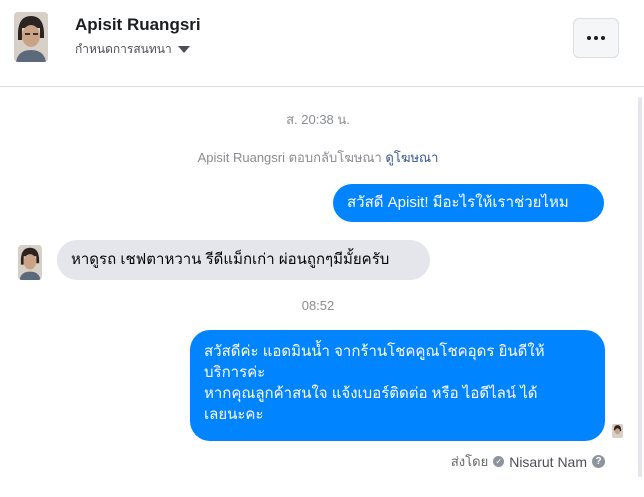 The height and width of the screenshot is (497, 644). I want to click on more-options-button, so click(596, 38).